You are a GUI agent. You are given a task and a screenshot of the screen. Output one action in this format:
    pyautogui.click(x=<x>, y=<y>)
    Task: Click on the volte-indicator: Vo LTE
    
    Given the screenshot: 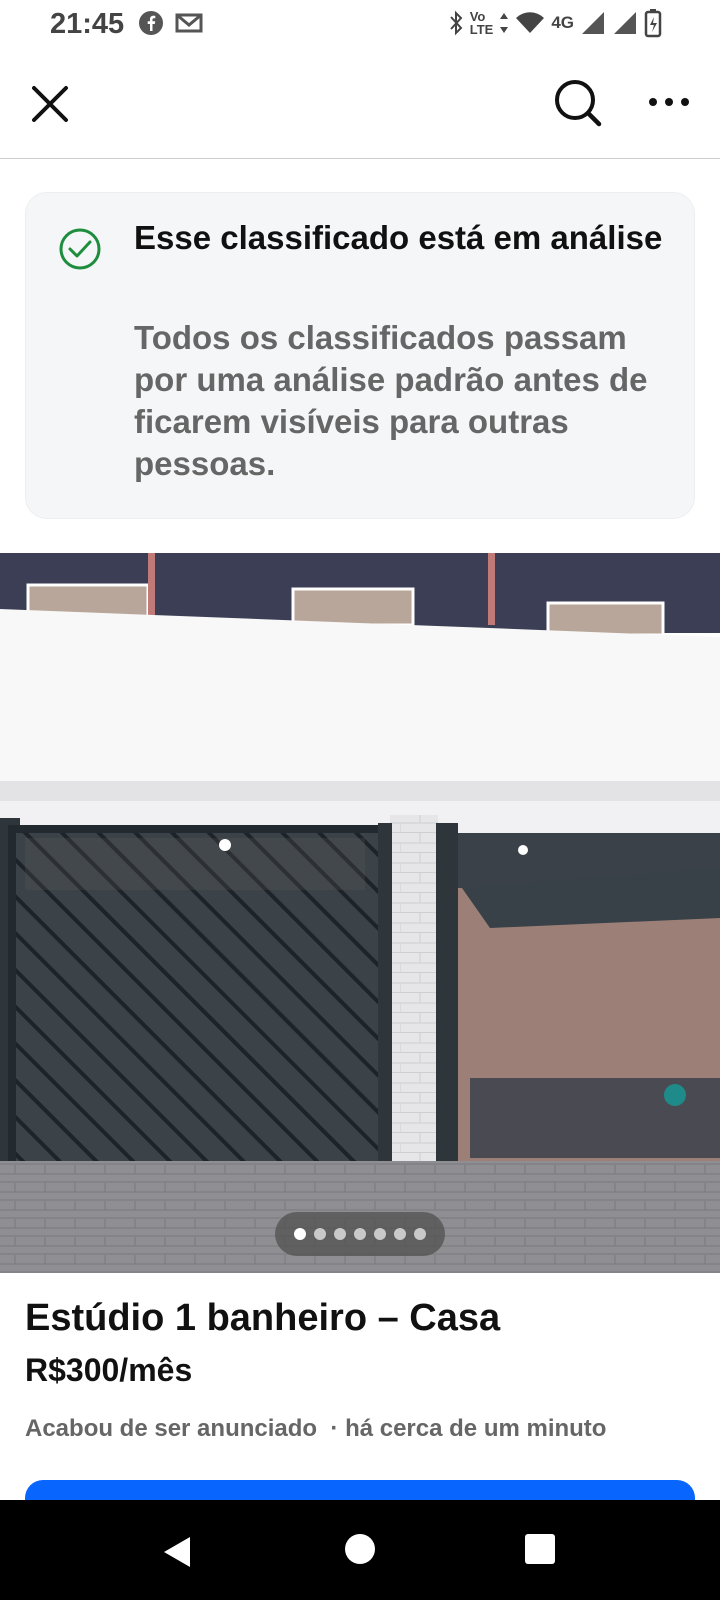 What is the action you would take?
    pyautogui.click(x=482, y=23)
    